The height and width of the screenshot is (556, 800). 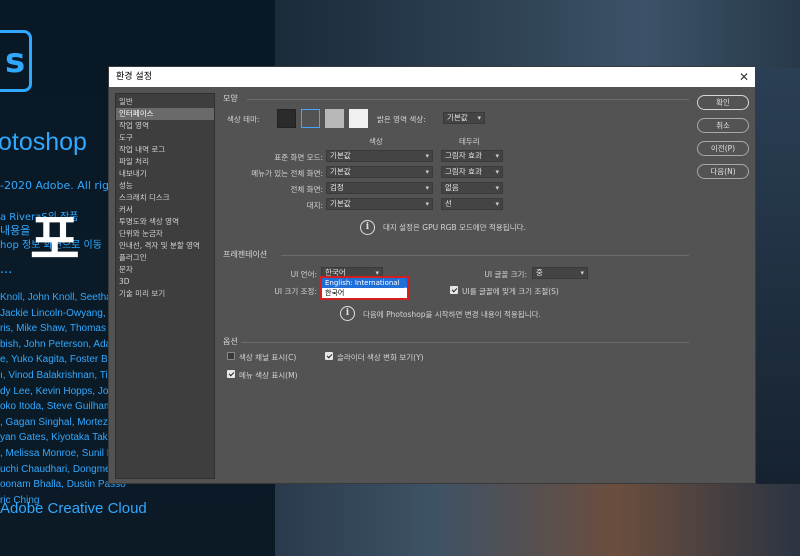 I want to click on scale-to-font-checkbox, so click(x=454, y=290).